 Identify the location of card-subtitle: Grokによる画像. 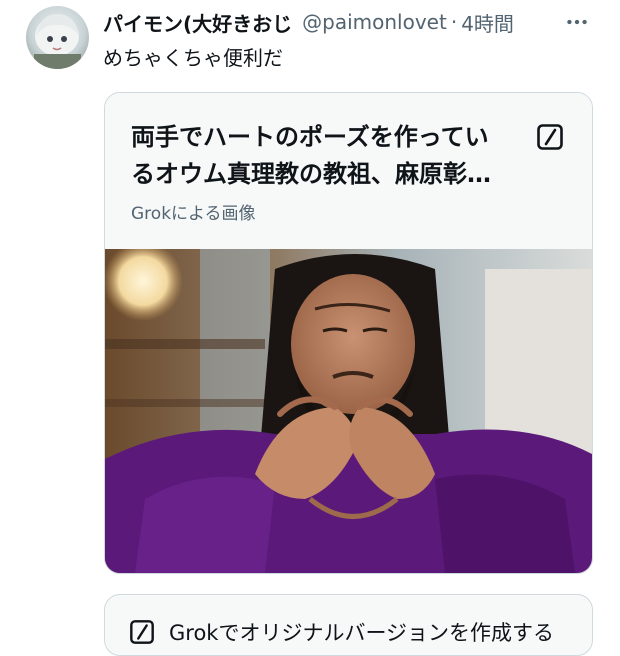
(193, 214).